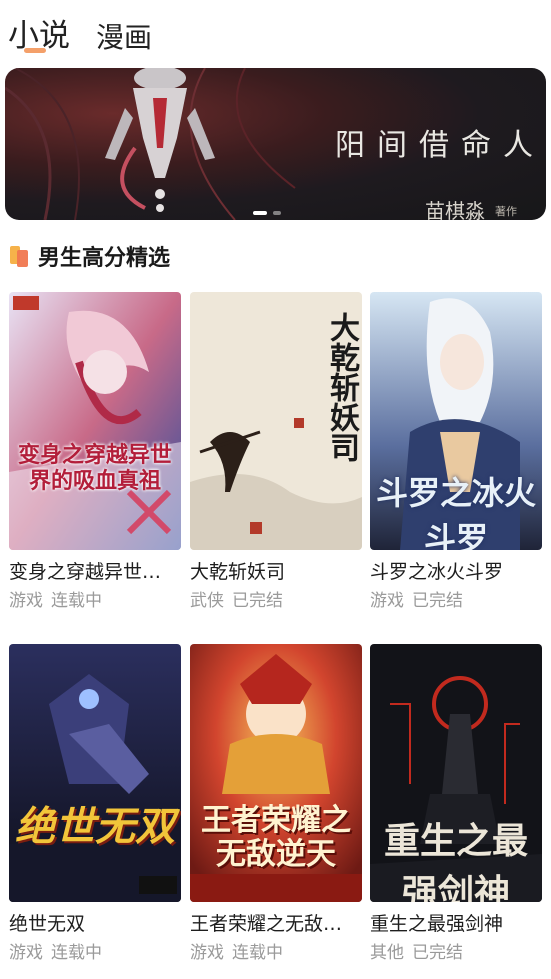  I want to click on book-title: 大乾斩妖司, so click(276, 572).